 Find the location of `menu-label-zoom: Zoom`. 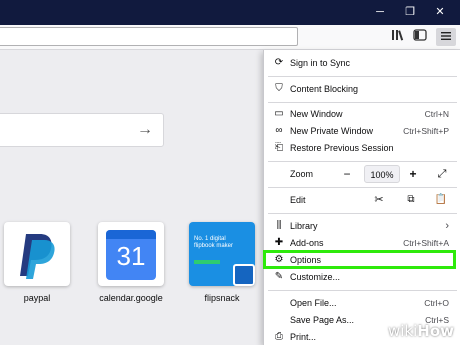

menu-label-zoom: Zoom is located at coordinates (302, 174).